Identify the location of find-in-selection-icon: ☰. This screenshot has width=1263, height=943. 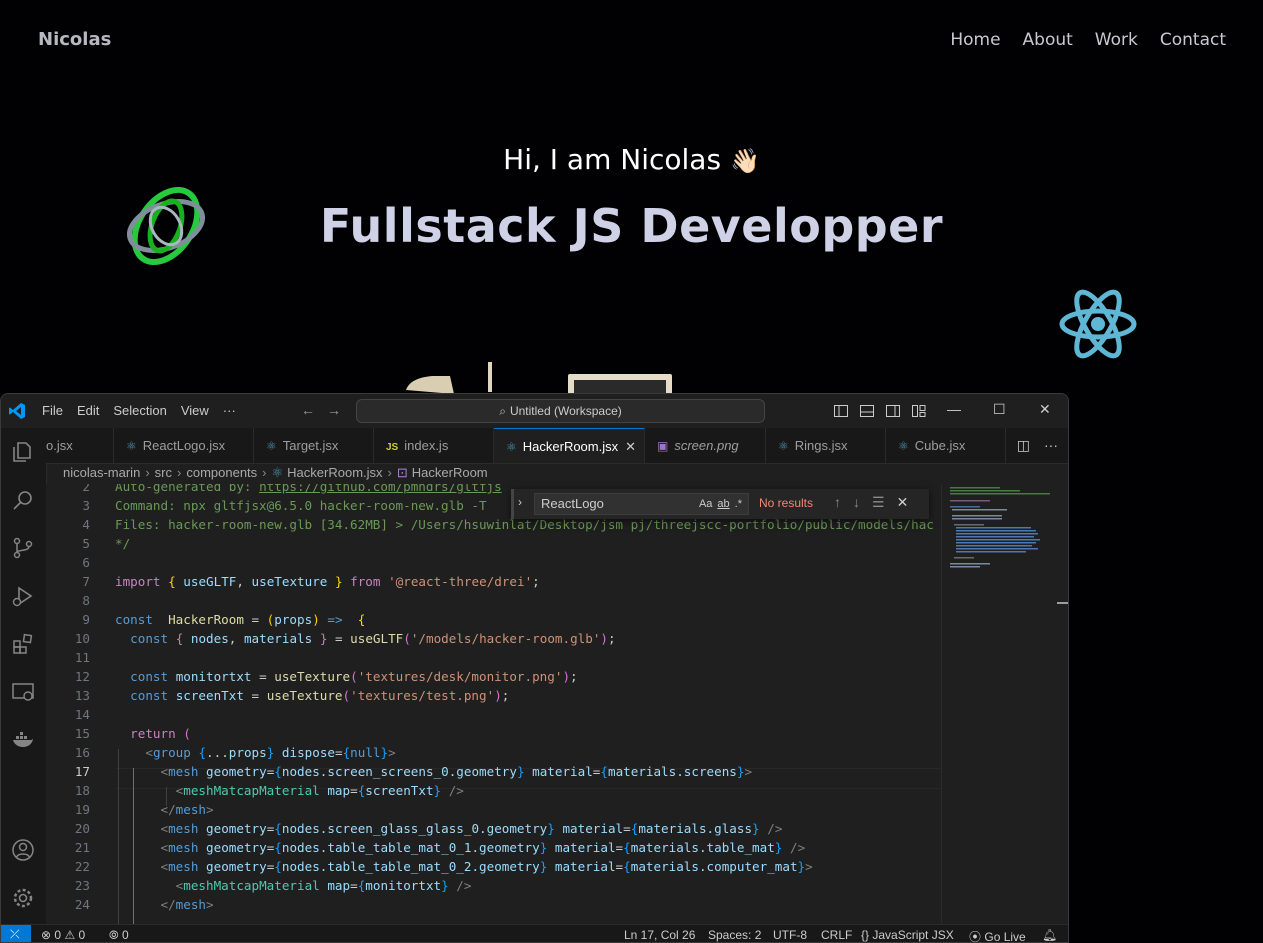
(878, 502).